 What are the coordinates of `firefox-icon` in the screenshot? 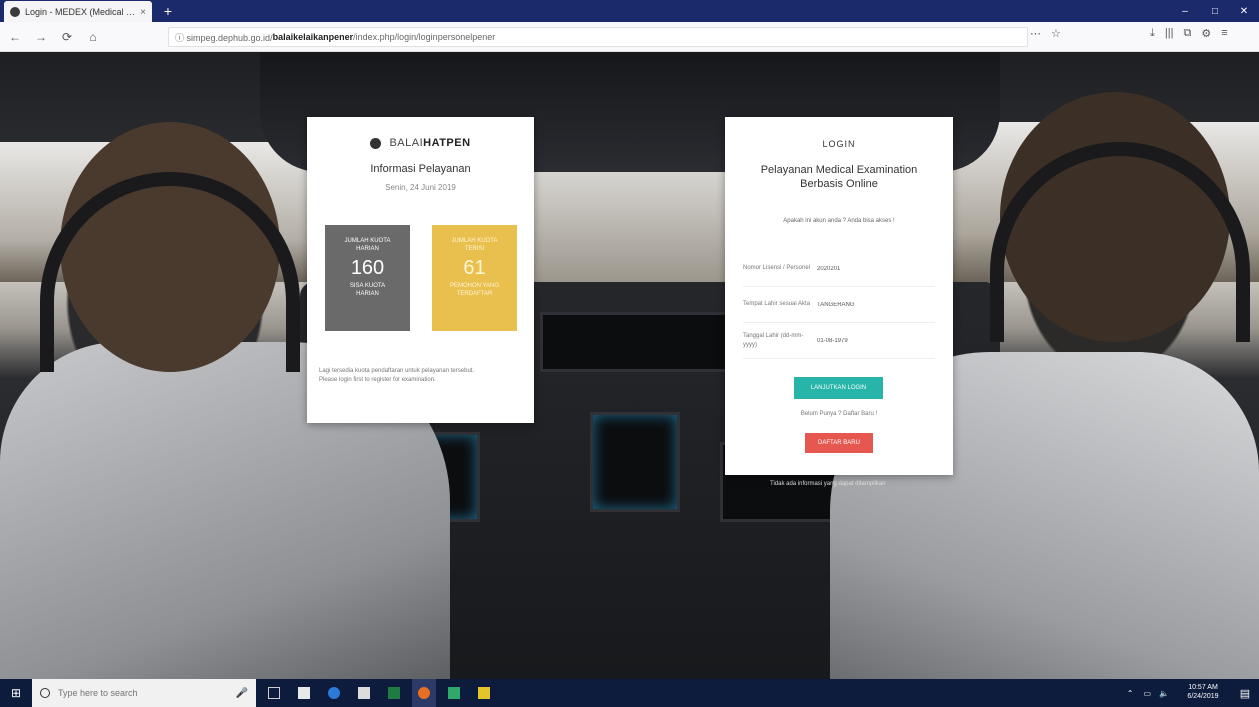 It's located at (424, 693).